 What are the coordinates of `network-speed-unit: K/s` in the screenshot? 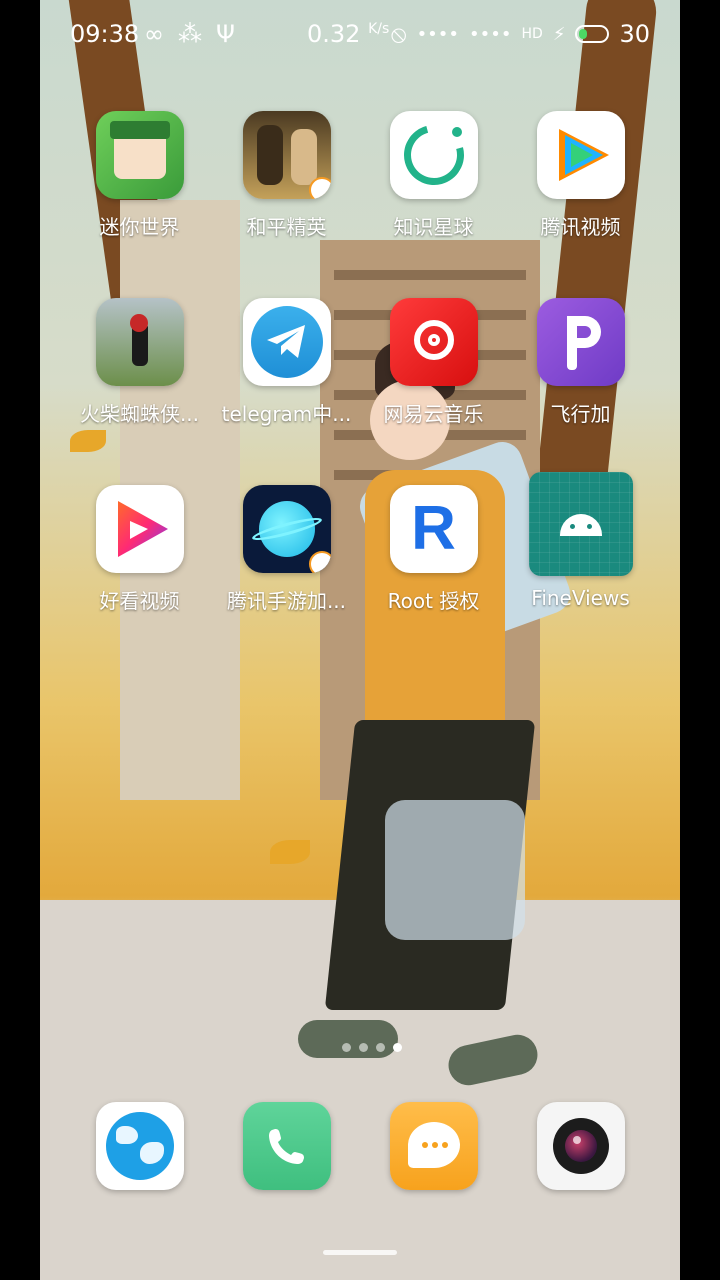 It's located at (379, 29).